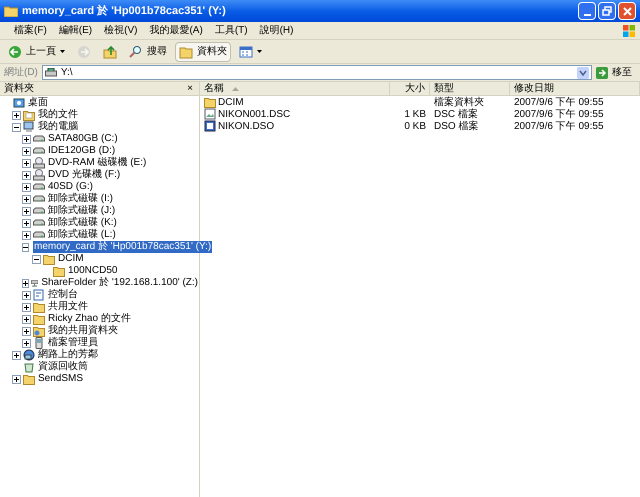  What do you see at coordinates (68, 355) in the screenshot?
I see `tree-item: 網路上的芳鄰` at bounding box center [68, 355].